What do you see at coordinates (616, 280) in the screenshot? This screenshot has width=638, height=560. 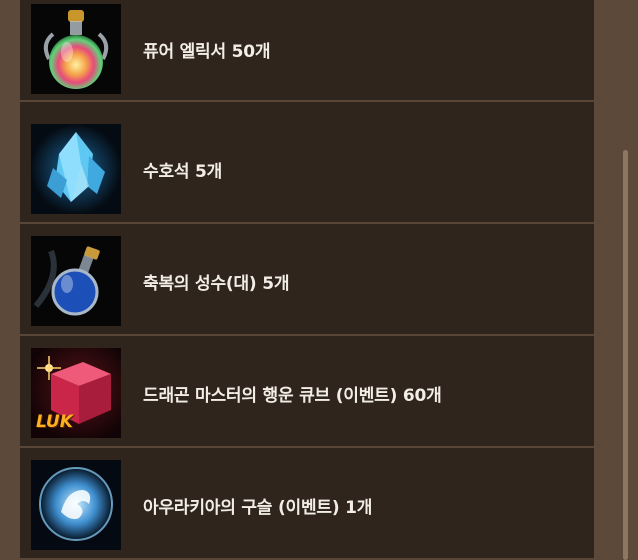 I see `side-panel-margin` at bounding box center [616, 280].